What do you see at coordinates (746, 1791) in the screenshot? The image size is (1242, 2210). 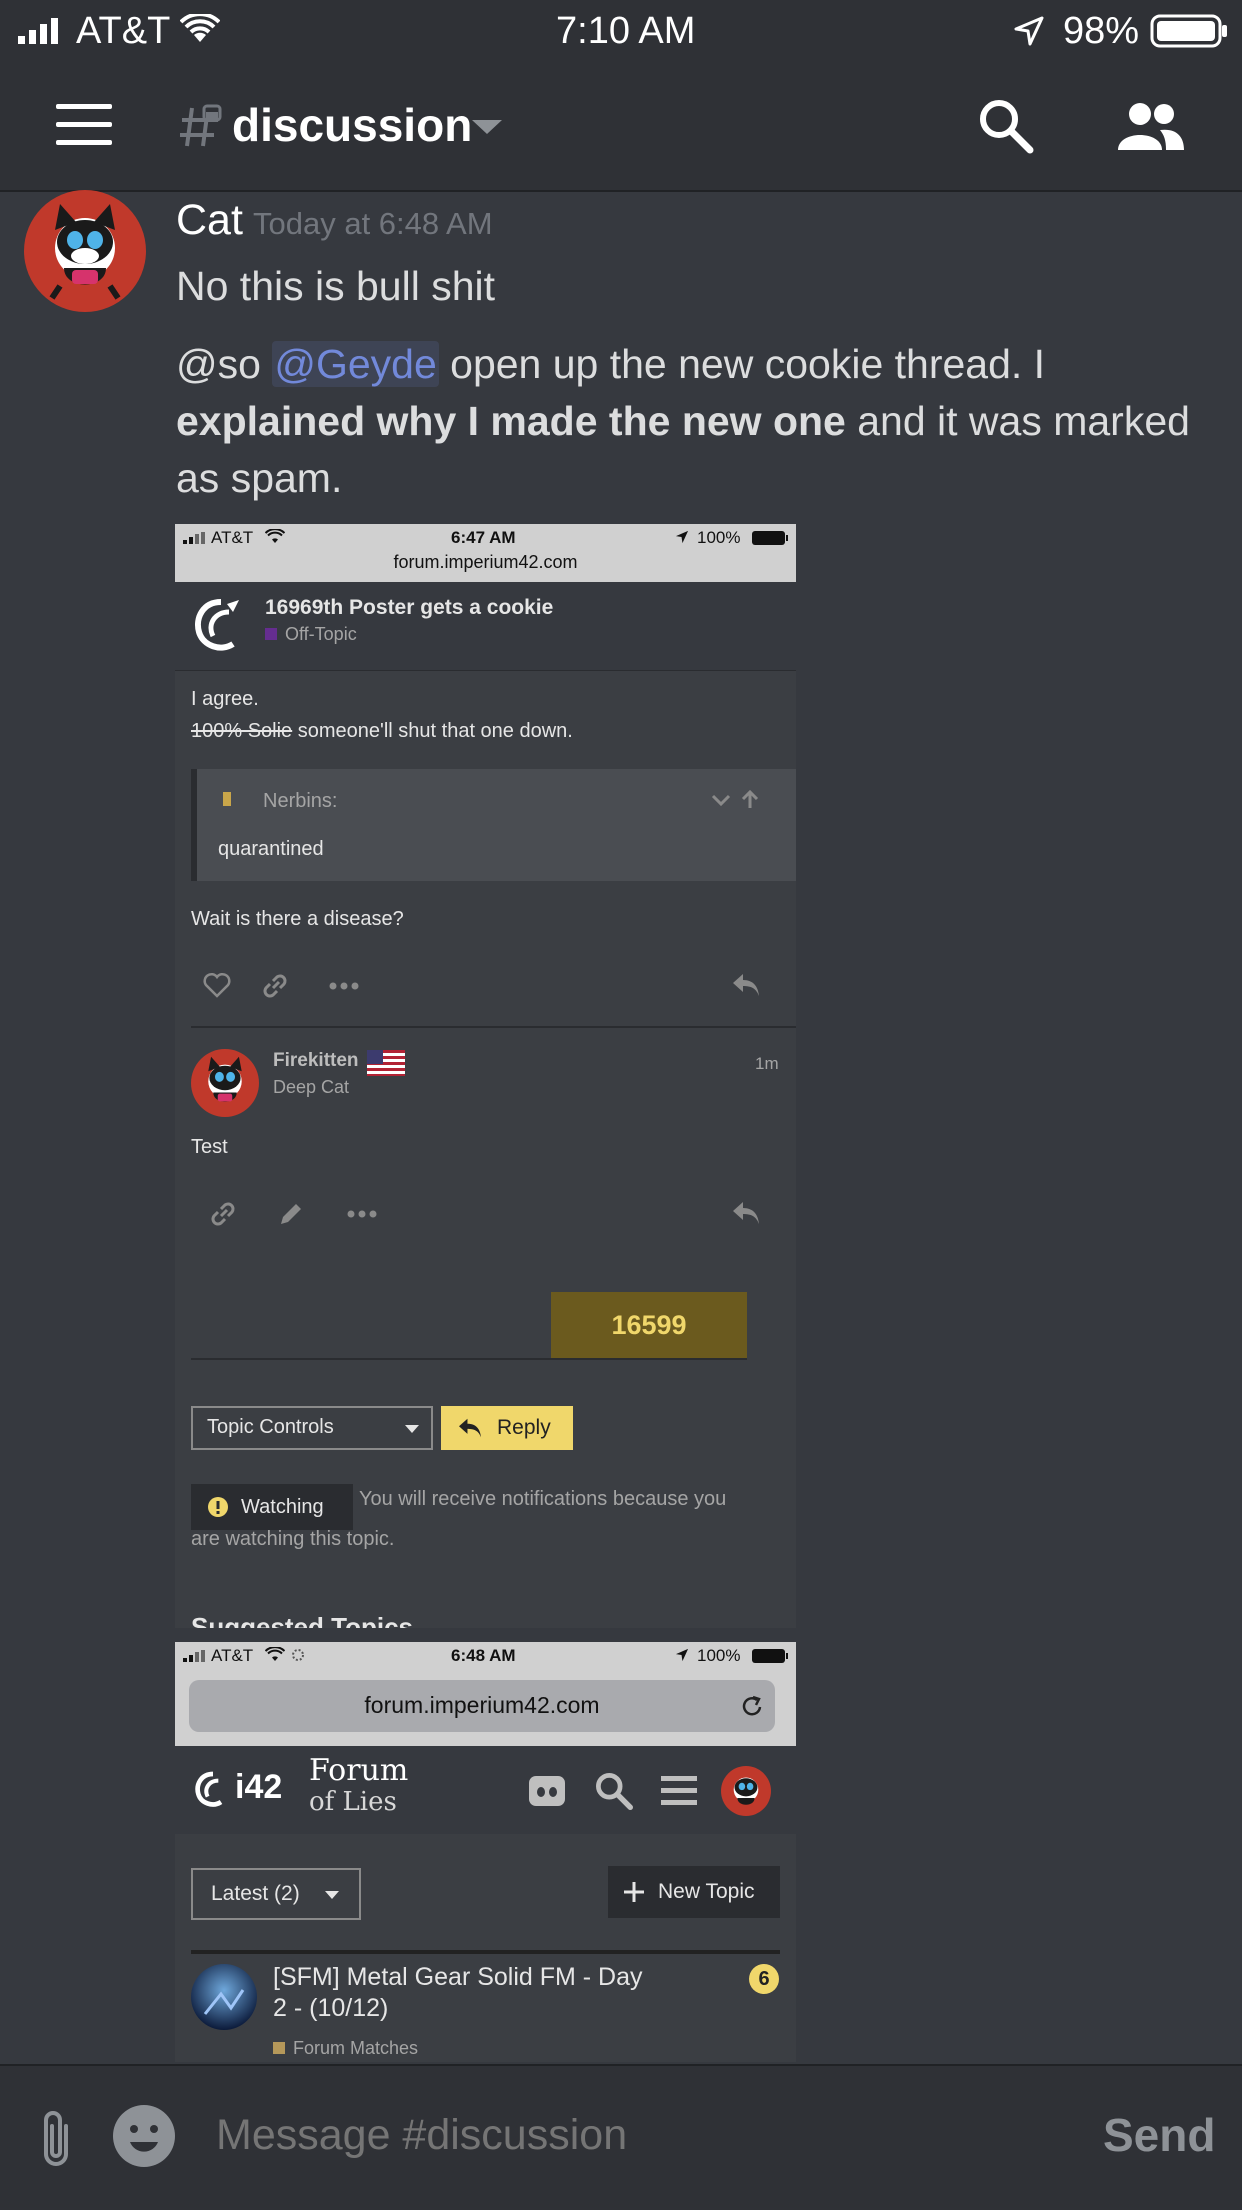 I see `user-avatar` at bounding box center [746, 1791].